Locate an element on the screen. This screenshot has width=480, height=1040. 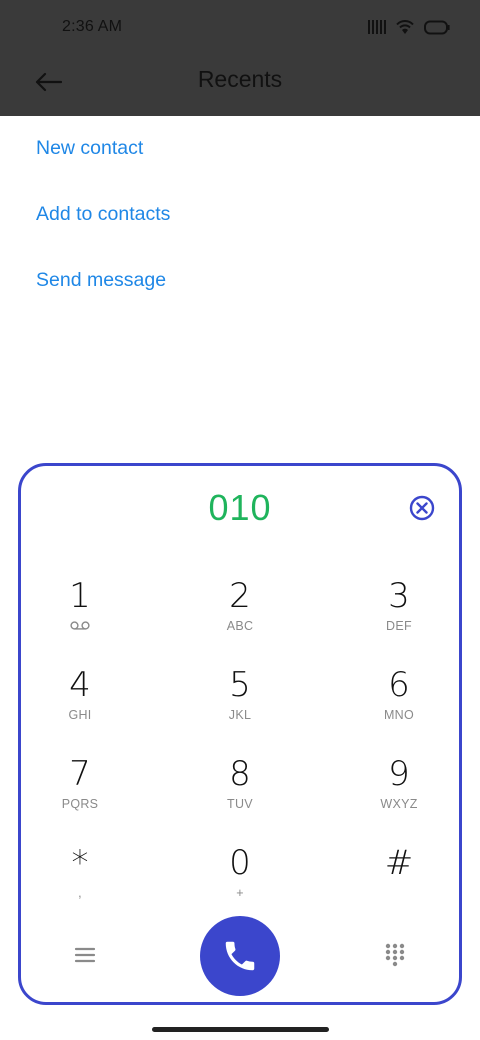
clear-button is located at coordinates (422, 508).